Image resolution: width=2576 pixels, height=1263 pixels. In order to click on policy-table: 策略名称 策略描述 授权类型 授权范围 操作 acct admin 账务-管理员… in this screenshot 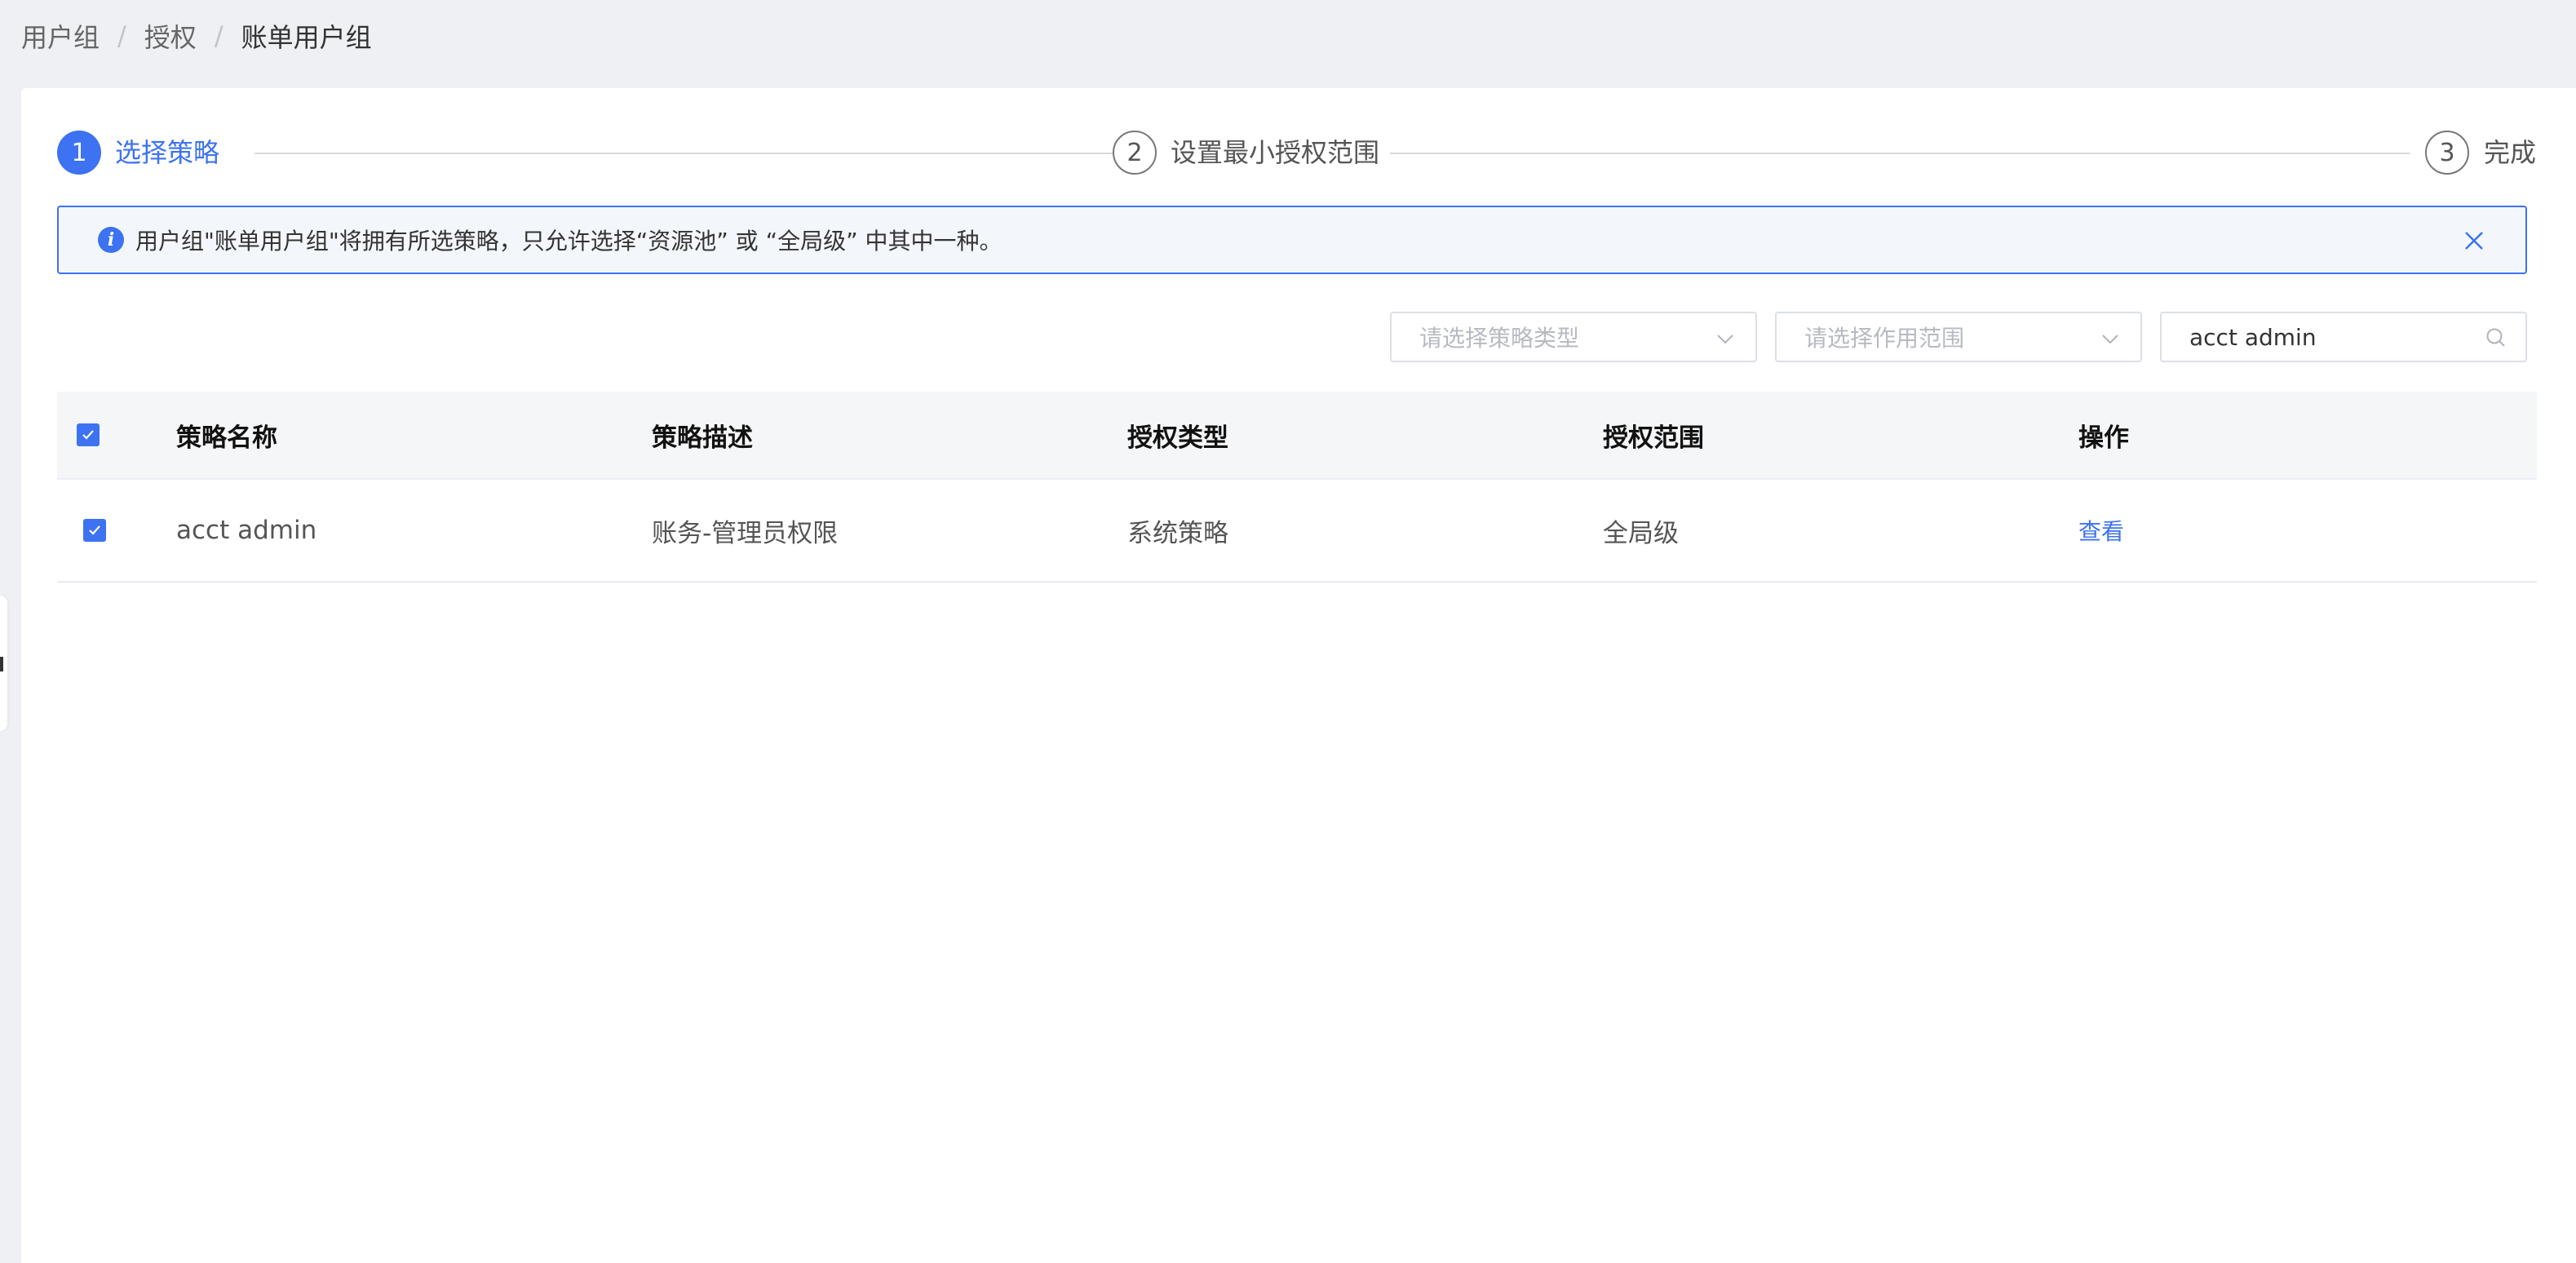, I will do `click(1297, 487)`.